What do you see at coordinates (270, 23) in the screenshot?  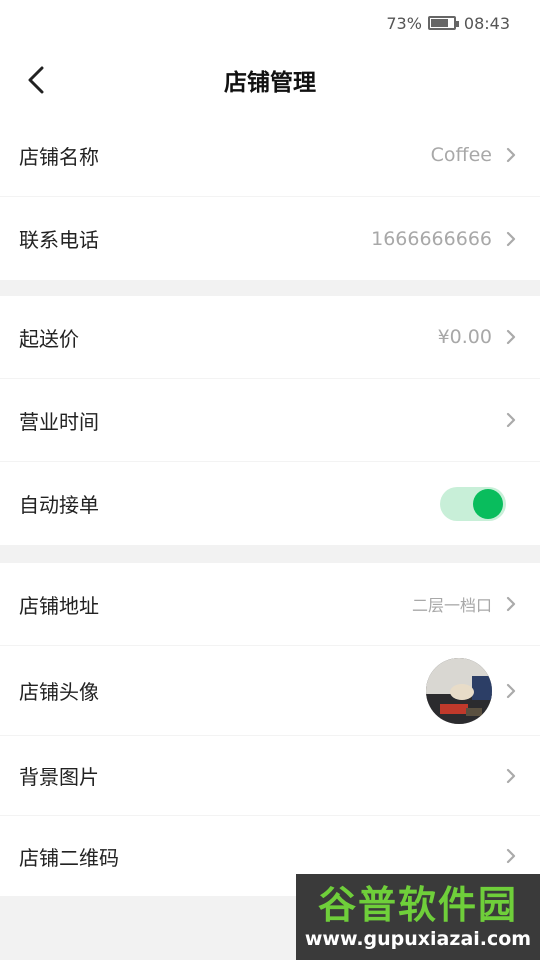 I see `status-bar: 73% 08:43` at bounding box center [270, 23].